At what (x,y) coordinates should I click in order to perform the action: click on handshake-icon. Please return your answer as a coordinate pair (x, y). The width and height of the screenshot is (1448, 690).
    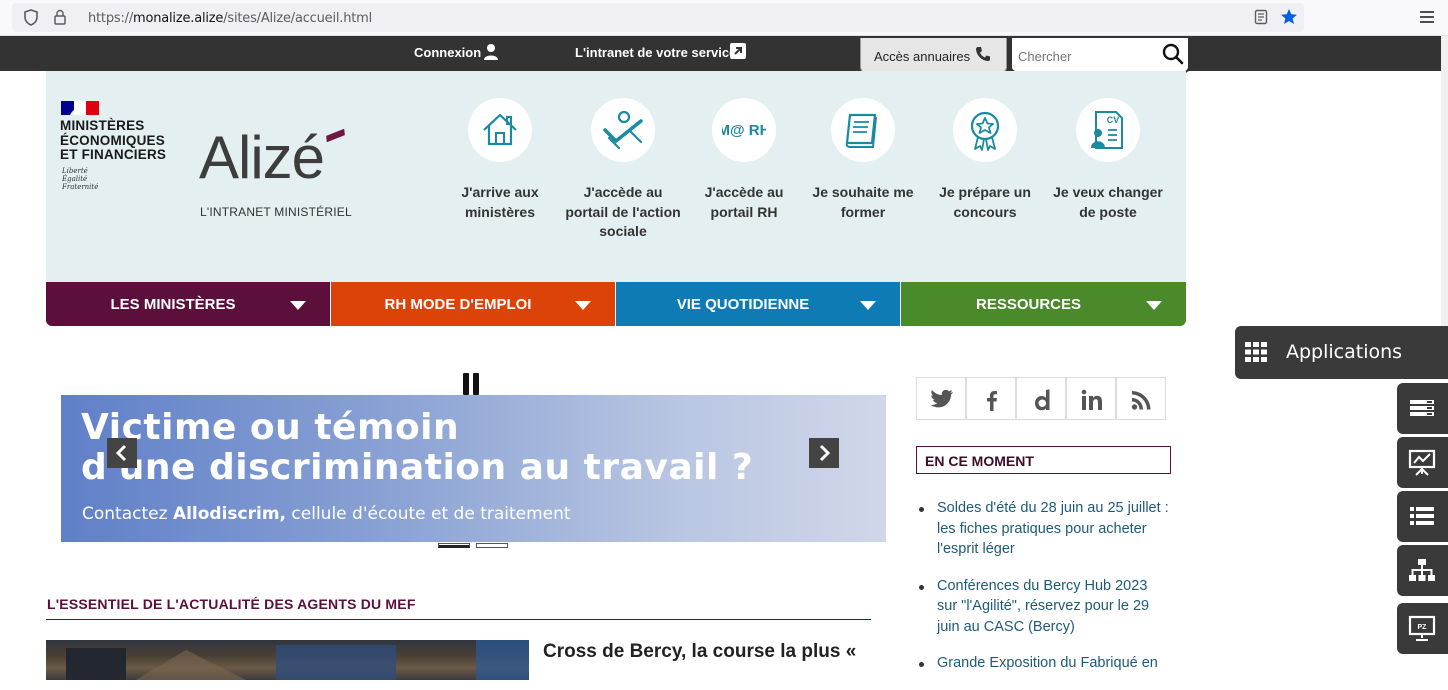
    Looking at the image, I should click on (623, 130).